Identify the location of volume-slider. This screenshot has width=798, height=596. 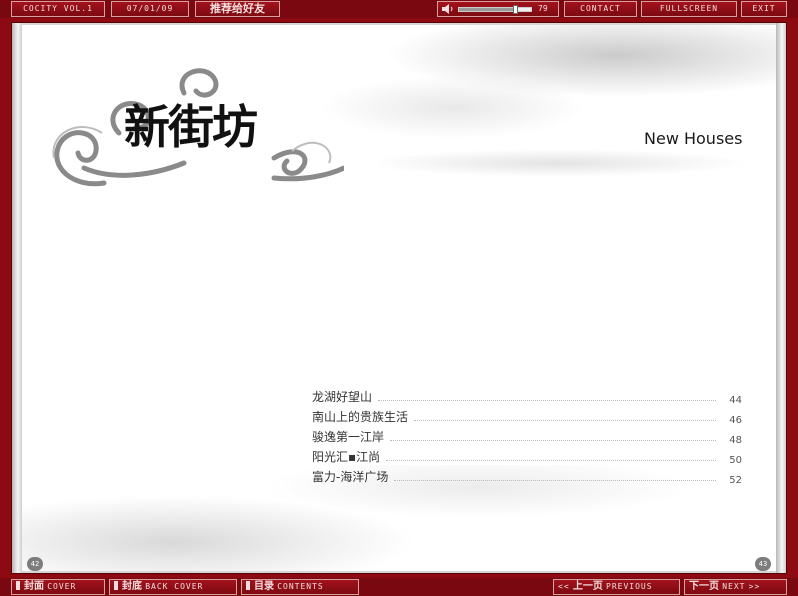
(495, 9).